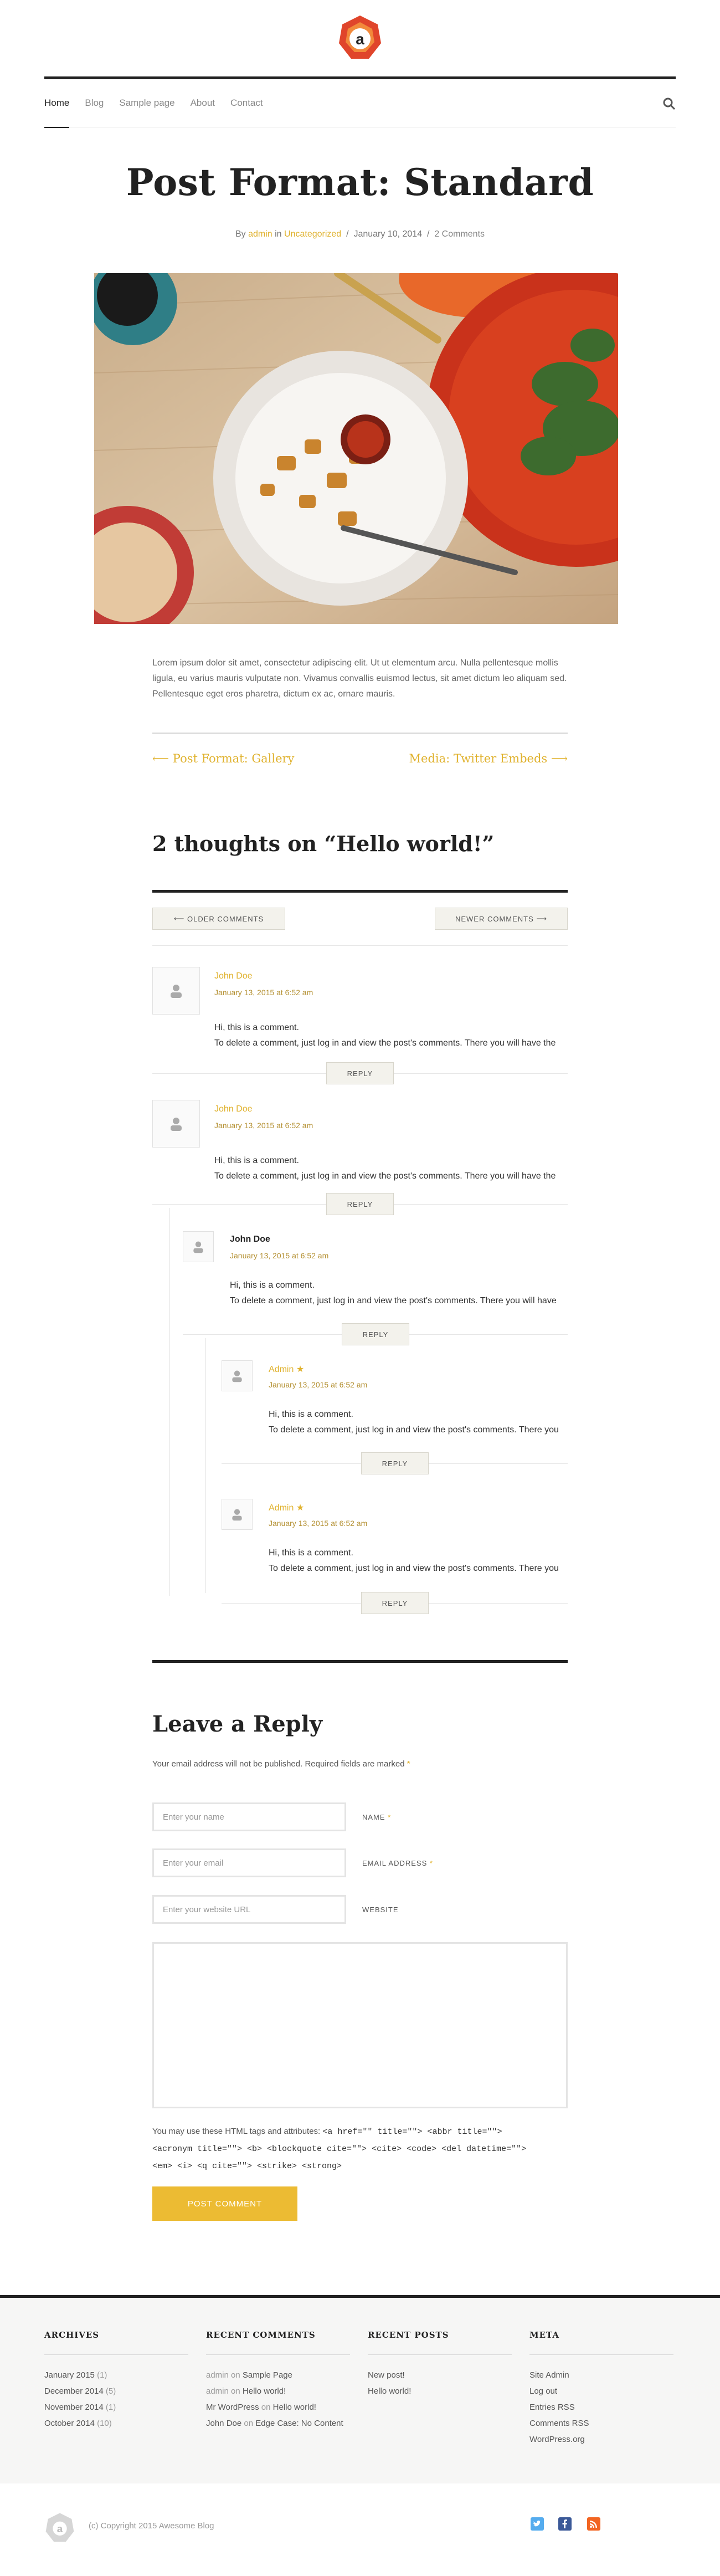  What do you see at coordinates (102, 2375) in the screenshot?
I see `archive-count: (1)` at bounding box center [102, 2375].